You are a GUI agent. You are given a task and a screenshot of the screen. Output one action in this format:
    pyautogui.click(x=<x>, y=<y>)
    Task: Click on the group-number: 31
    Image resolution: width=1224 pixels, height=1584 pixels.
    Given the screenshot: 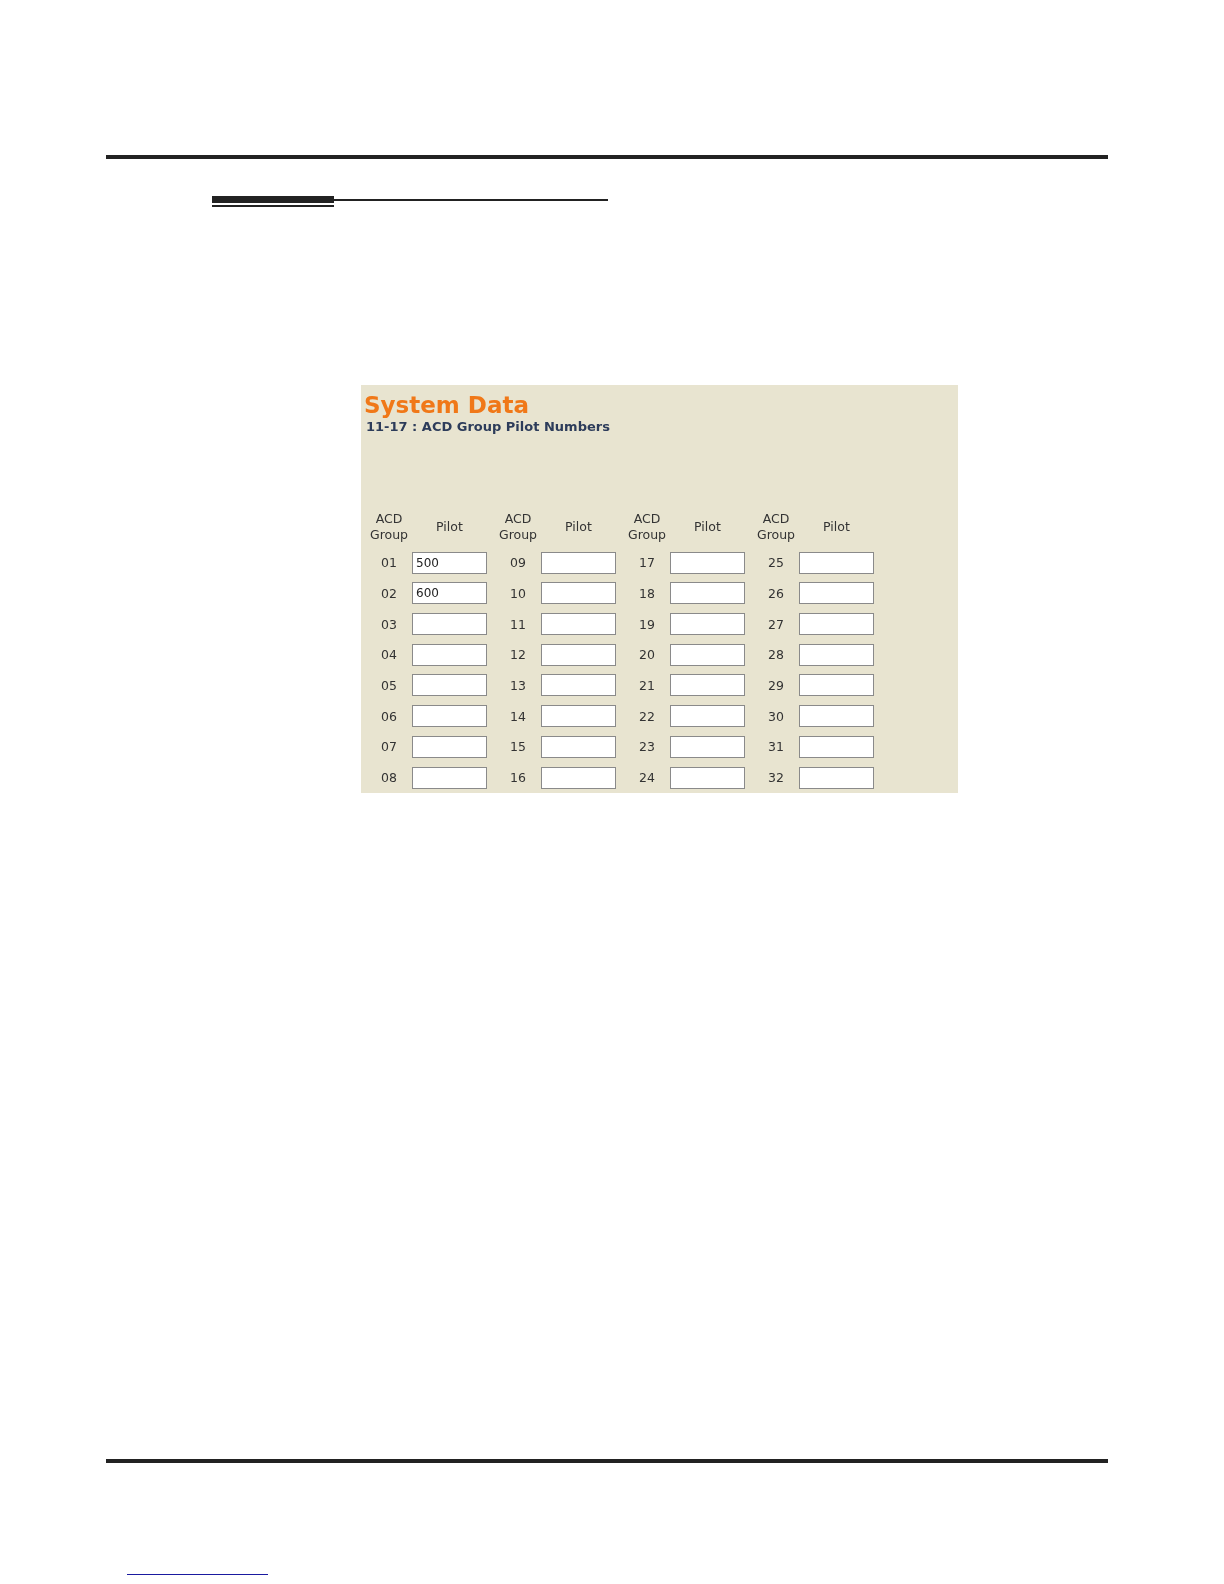 What is the action you would take?
    pyautogui.click(x=776, y=747)
    